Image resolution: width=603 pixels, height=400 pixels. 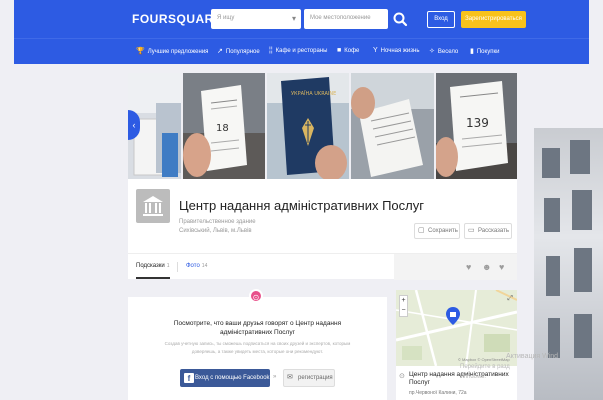 I want to click on map-street: пр.Червоної Калини, 72а, so click(x=438, y=393).